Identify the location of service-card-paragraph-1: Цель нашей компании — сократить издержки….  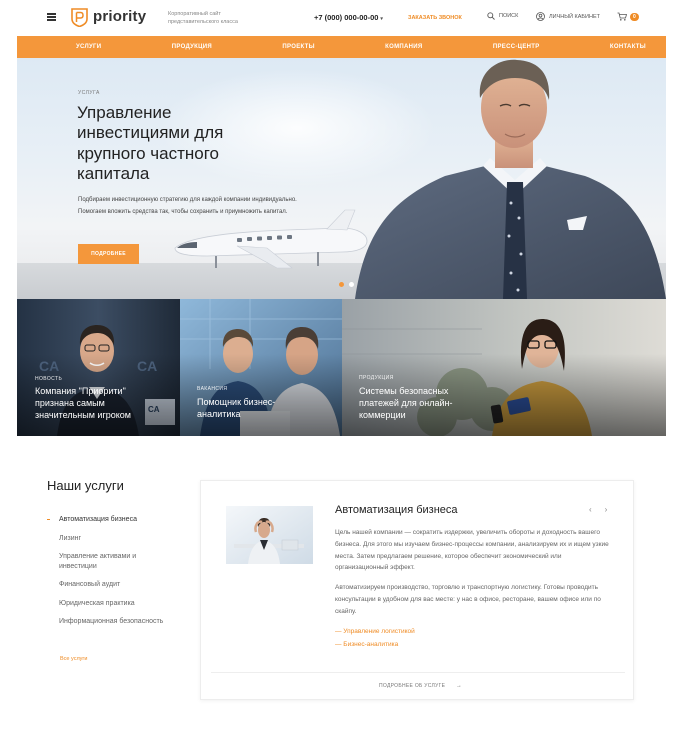
(472, 550).